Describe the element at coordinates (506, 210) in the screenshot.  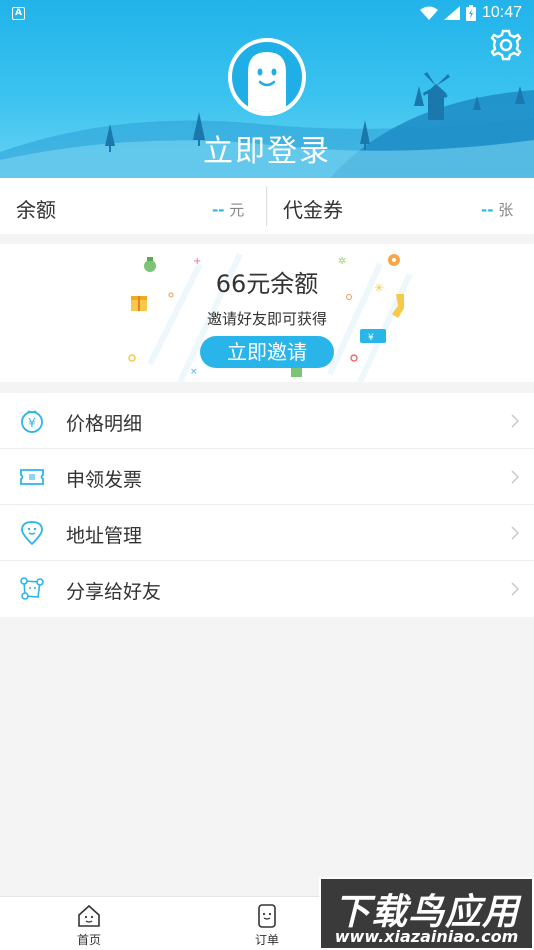
I see `voucher-unit: 张` at that location.